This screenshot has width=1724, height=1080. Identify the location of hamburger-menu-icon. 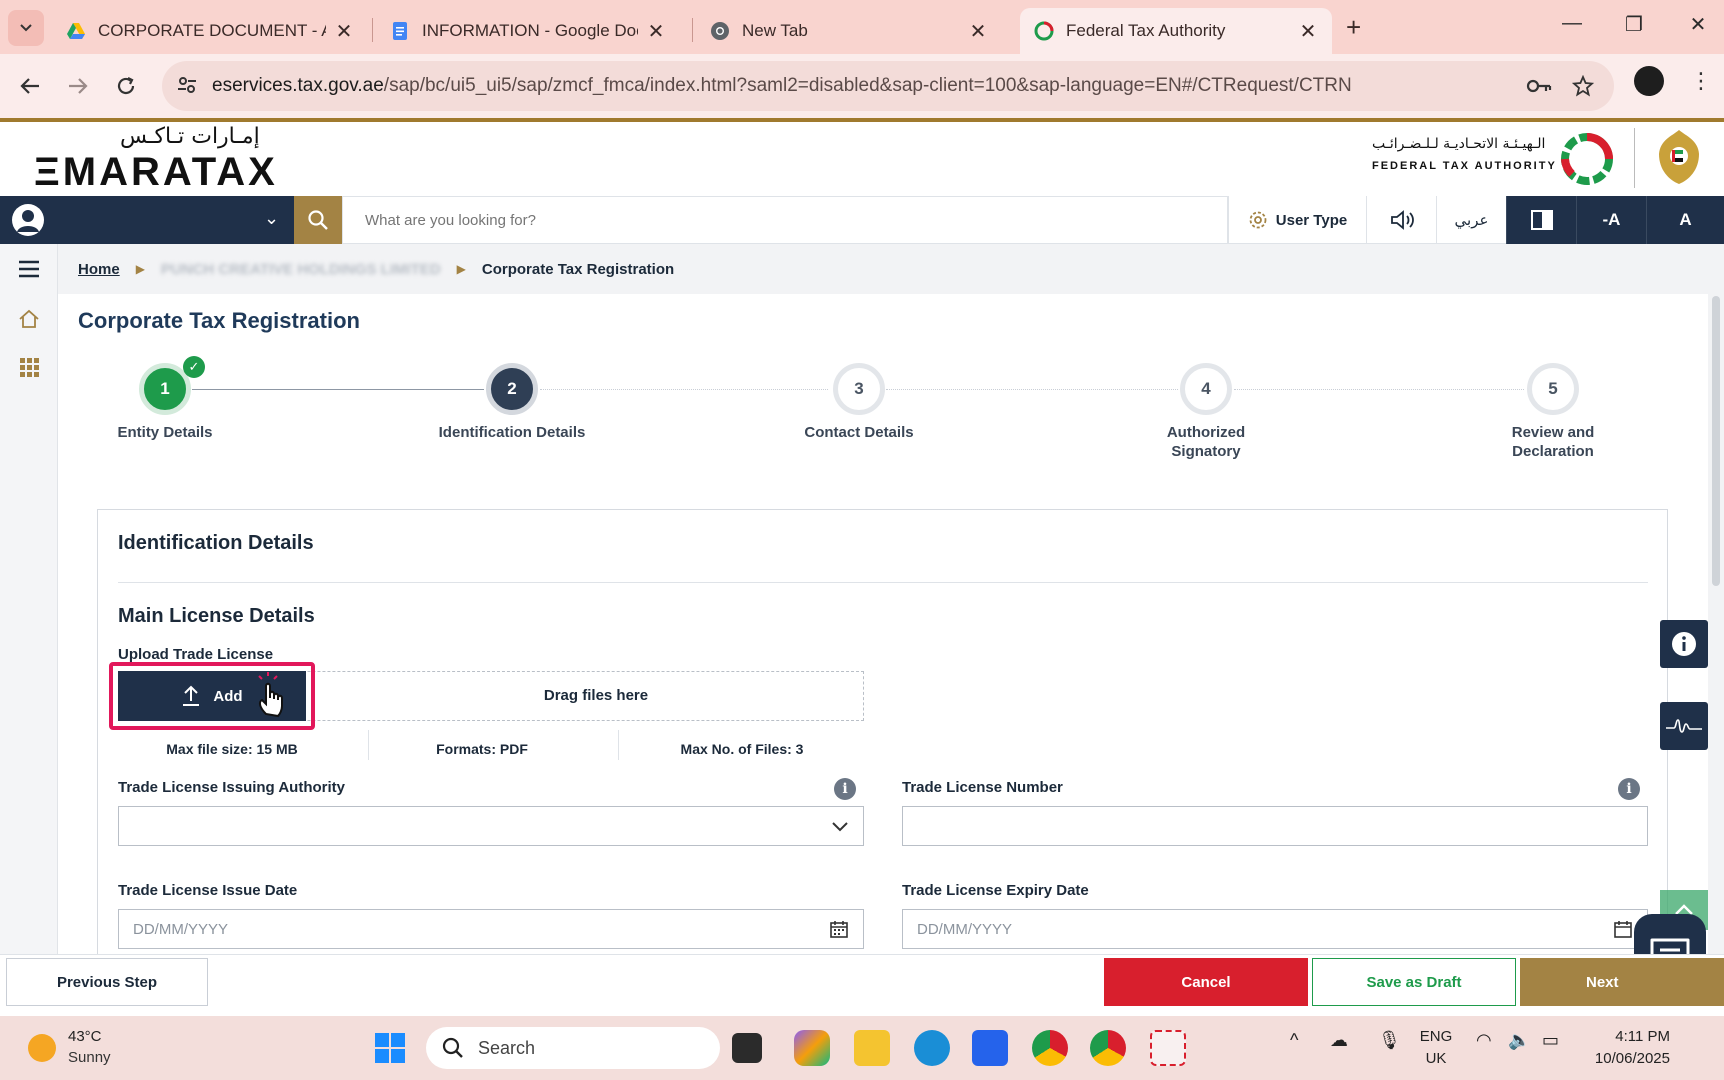
(29, 269).